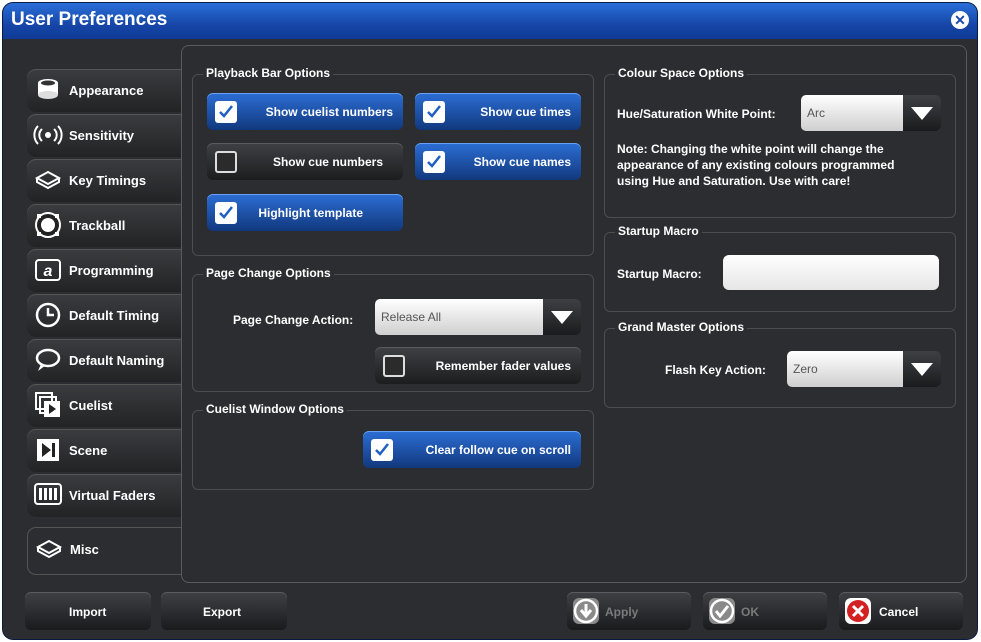 The width and height of the screenshot is (981, 642). I want to click on button-label: Cancel, so click(899, 612).